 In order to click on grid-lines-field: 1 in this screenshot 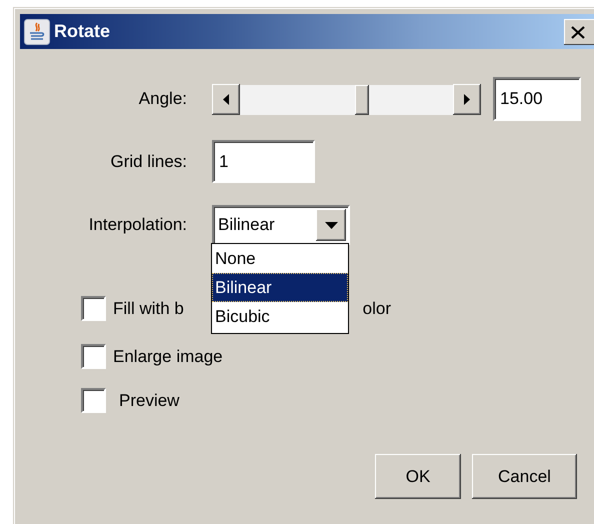, I will do `click(263, 161)`.